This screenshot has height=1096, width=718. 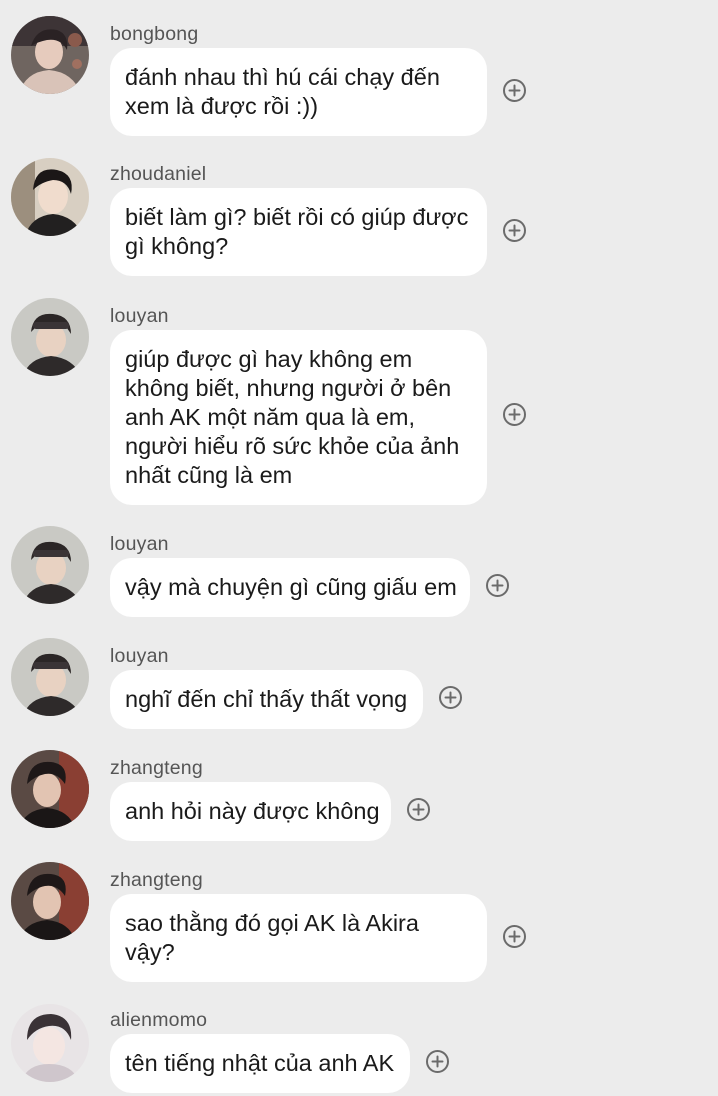 What do you see at coordinates (292, 446) in the screenshot?
I see `message-text: người hiểu rõ sức khỏe của ảnh` at bounding box center [292, 446].